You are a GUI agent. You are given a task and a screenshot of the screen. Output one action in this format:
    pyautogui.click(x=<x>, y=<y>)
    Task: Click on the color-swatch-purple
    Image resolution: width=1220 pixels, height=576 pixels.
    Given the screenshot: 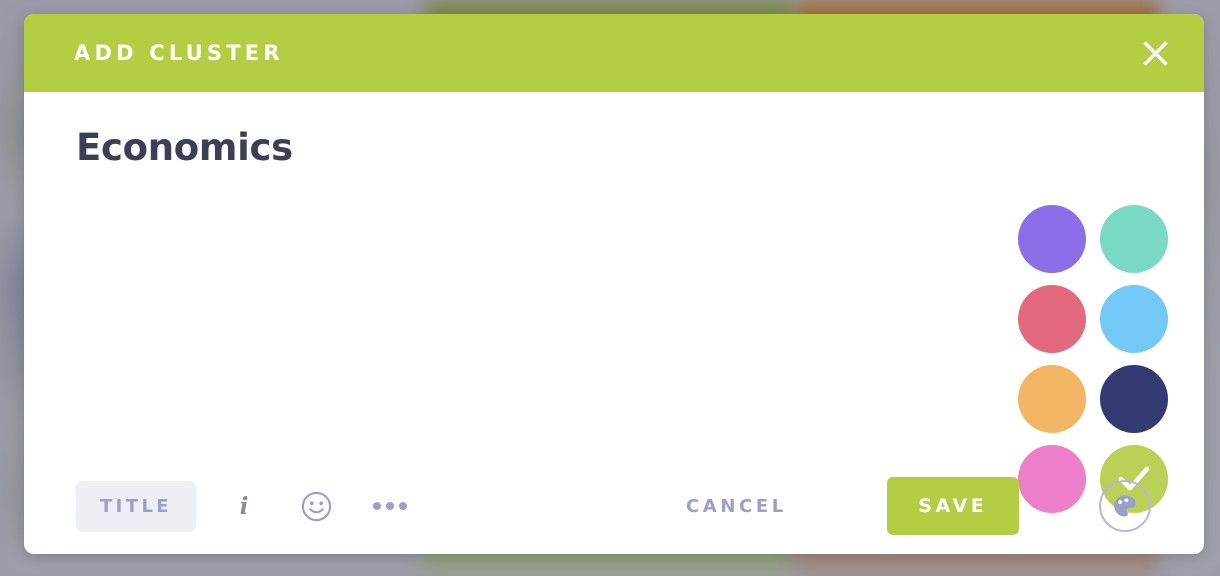 What is the action you would take?
    pyautogui.click(x=1052, y=239)
    